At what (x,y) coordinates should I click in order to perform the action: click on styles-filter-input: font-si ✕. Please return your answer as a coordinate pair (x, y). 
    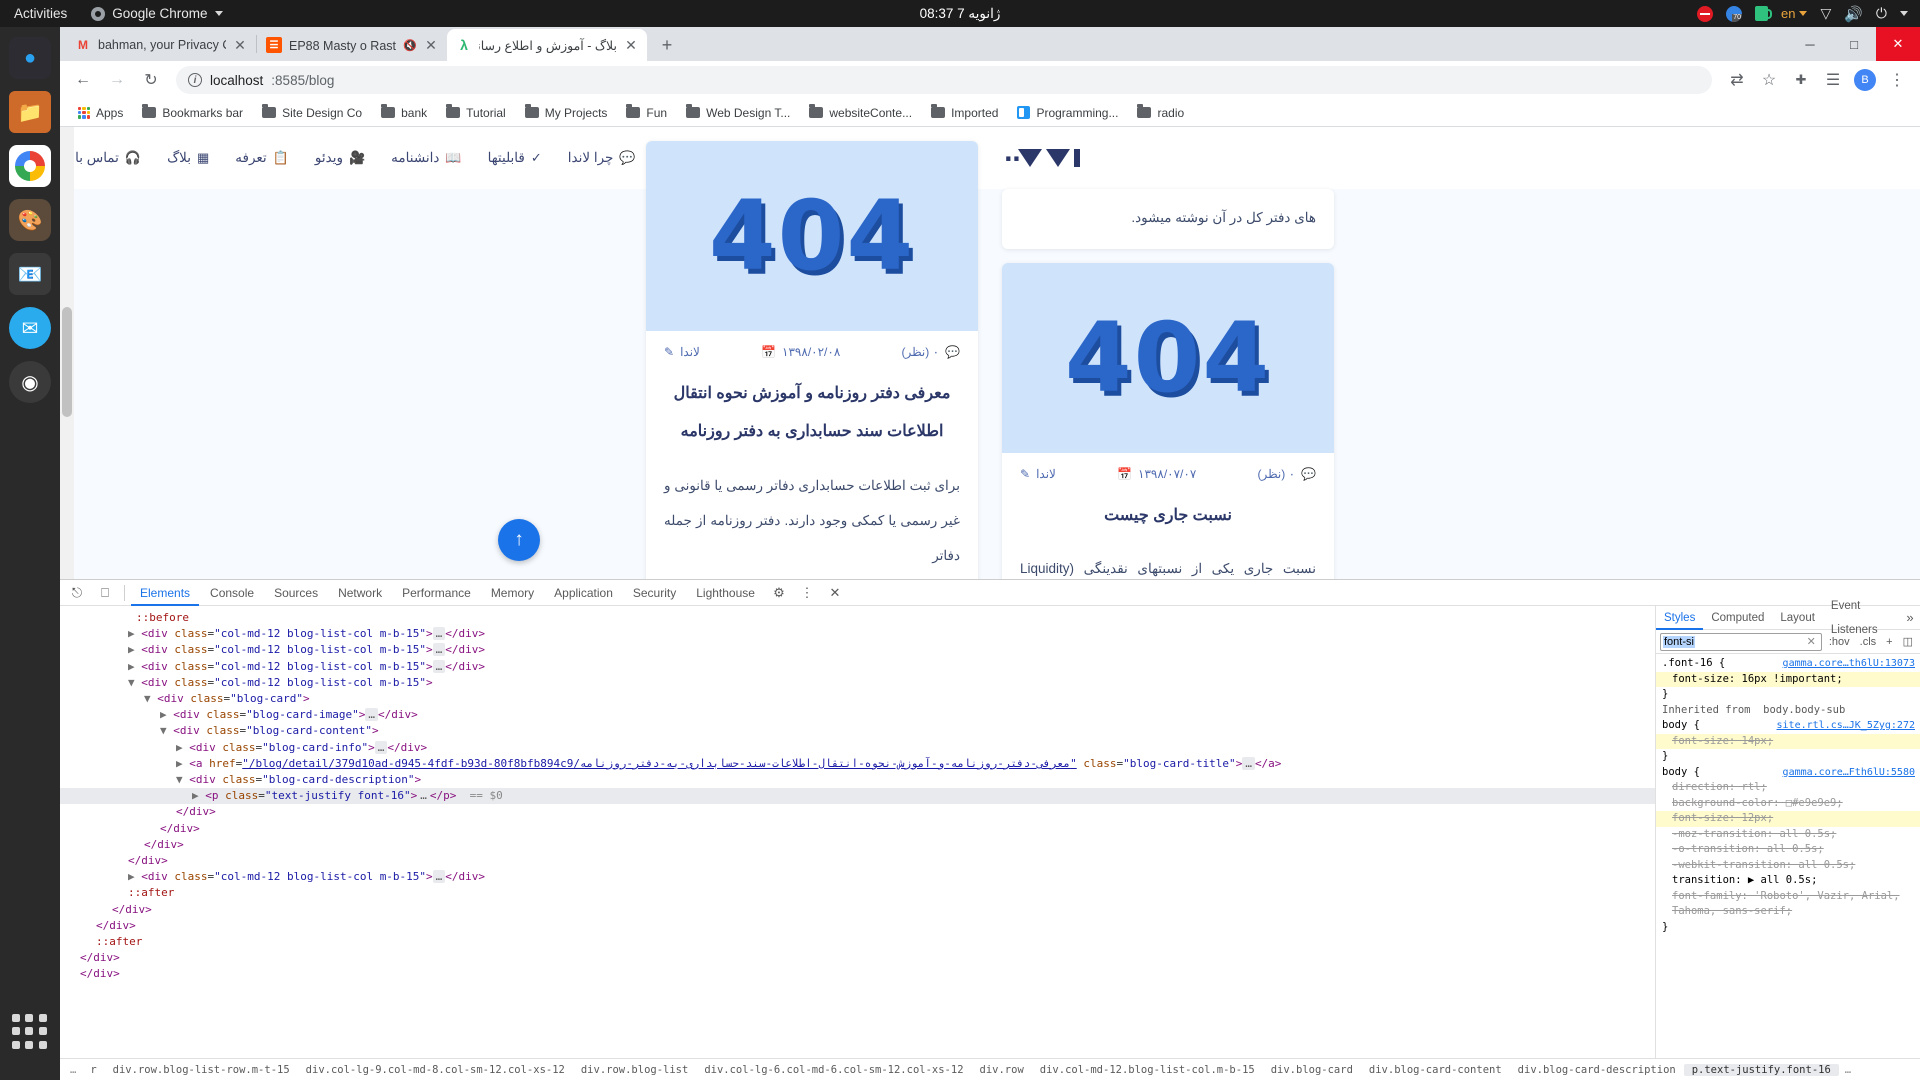
    Looking at the image, I should click on (1741, 641).